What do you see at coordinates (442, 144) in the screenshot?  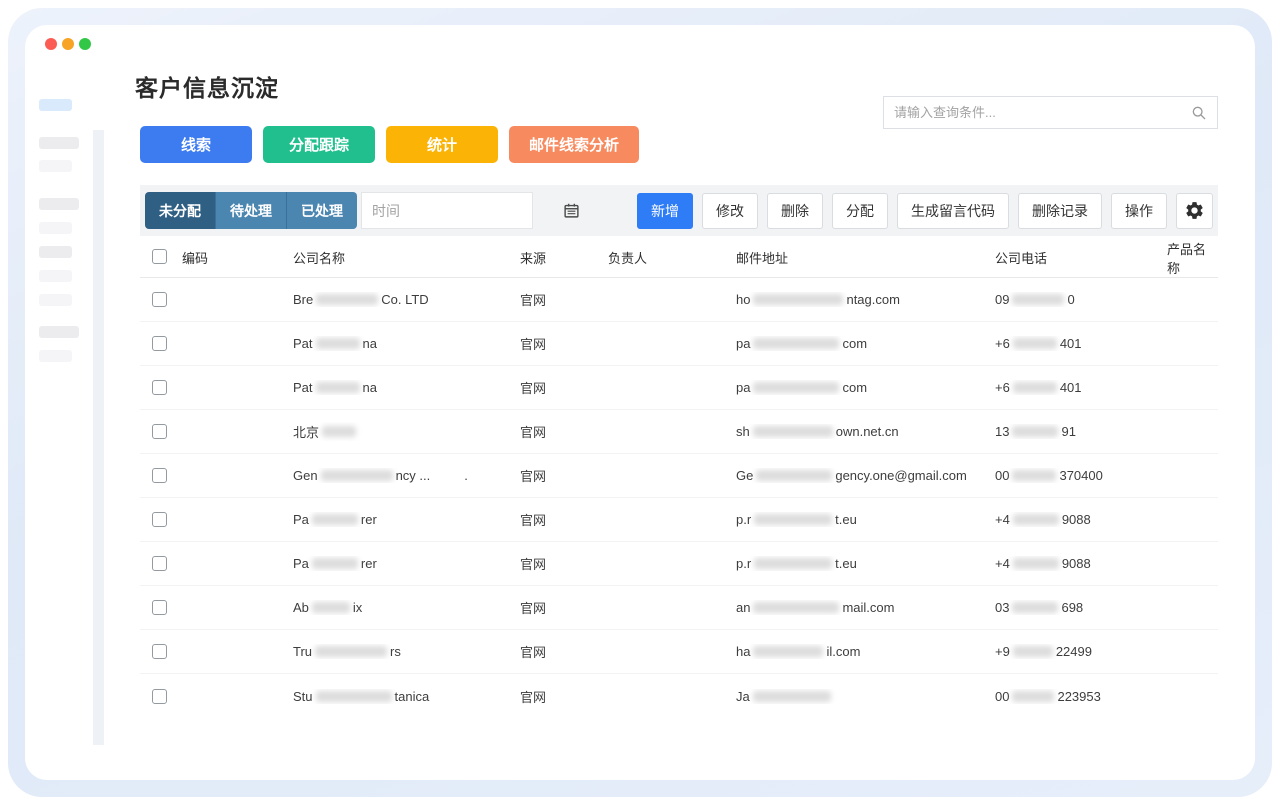 I see `stats-button: 统计` at bounding box center [442, 144].